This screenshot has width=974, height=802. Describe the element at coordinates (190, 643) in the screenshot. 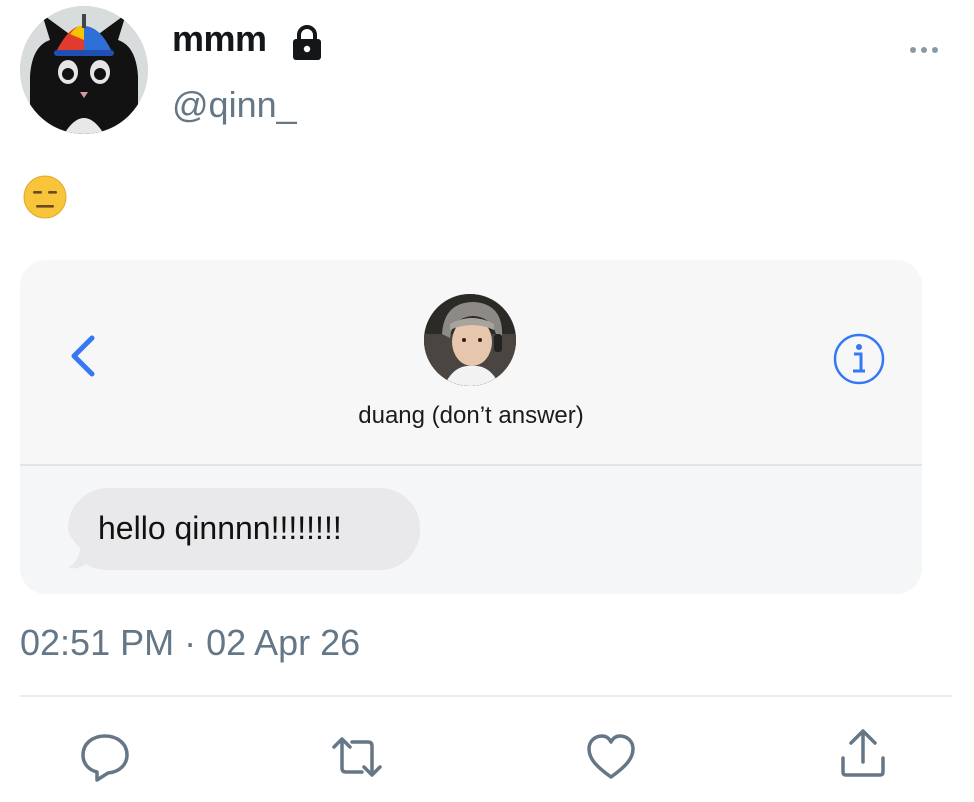

I see `tweet-timestamp: 02:51 PM · 02 Apr 26` at that location.